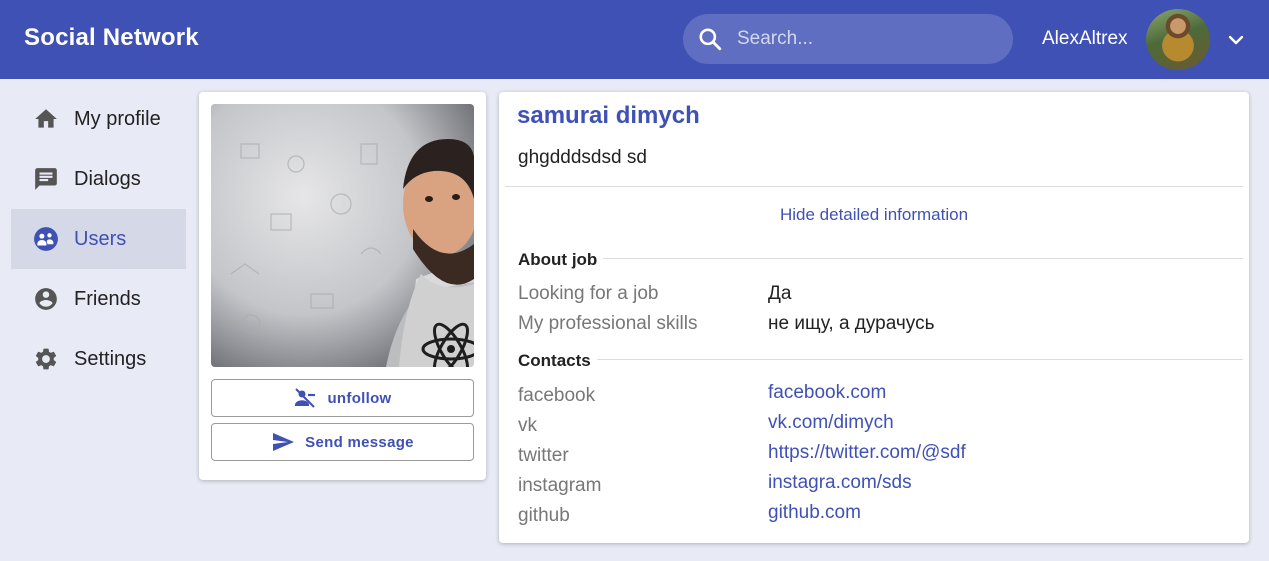 This screenshot has height=561, width=1269. Describe the element at coordinates (582, 158) in the screenshot. I see `profile-status: ghgdddsdsd sd` at that location.